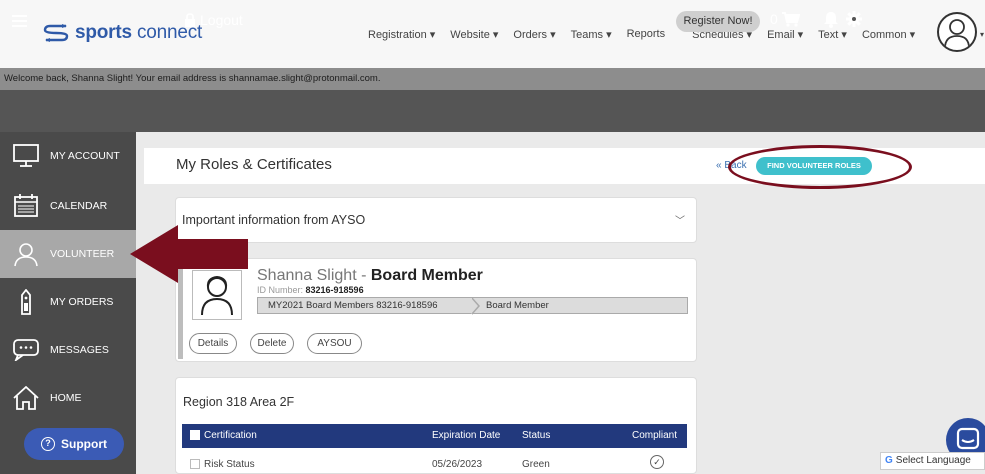  I want to click on sidebar-item-calendar: CALENDAR, so click(68, 206).